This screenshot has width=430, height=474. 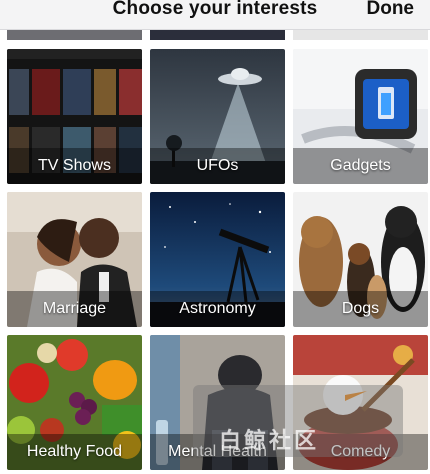 What do you see at coordinates (217, 309) in the screenshot?
I see `tile-label: Astronomy` at bounding box center [217, 309].